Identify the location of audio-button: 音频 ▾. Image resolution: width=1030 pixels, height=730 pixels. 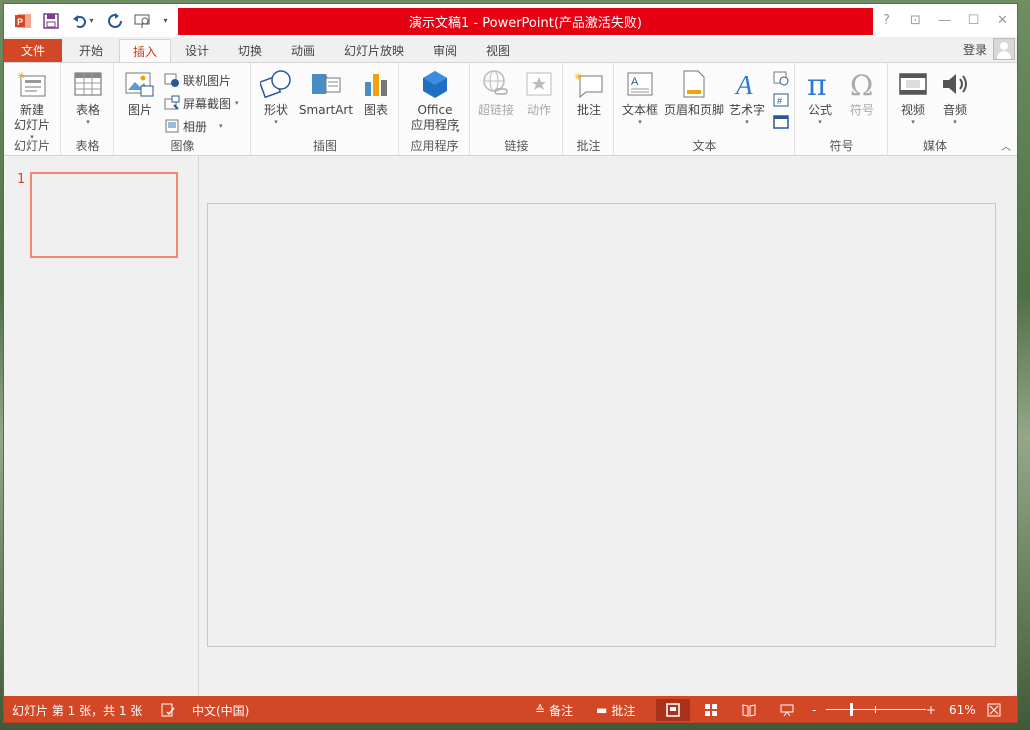
(955, 96).